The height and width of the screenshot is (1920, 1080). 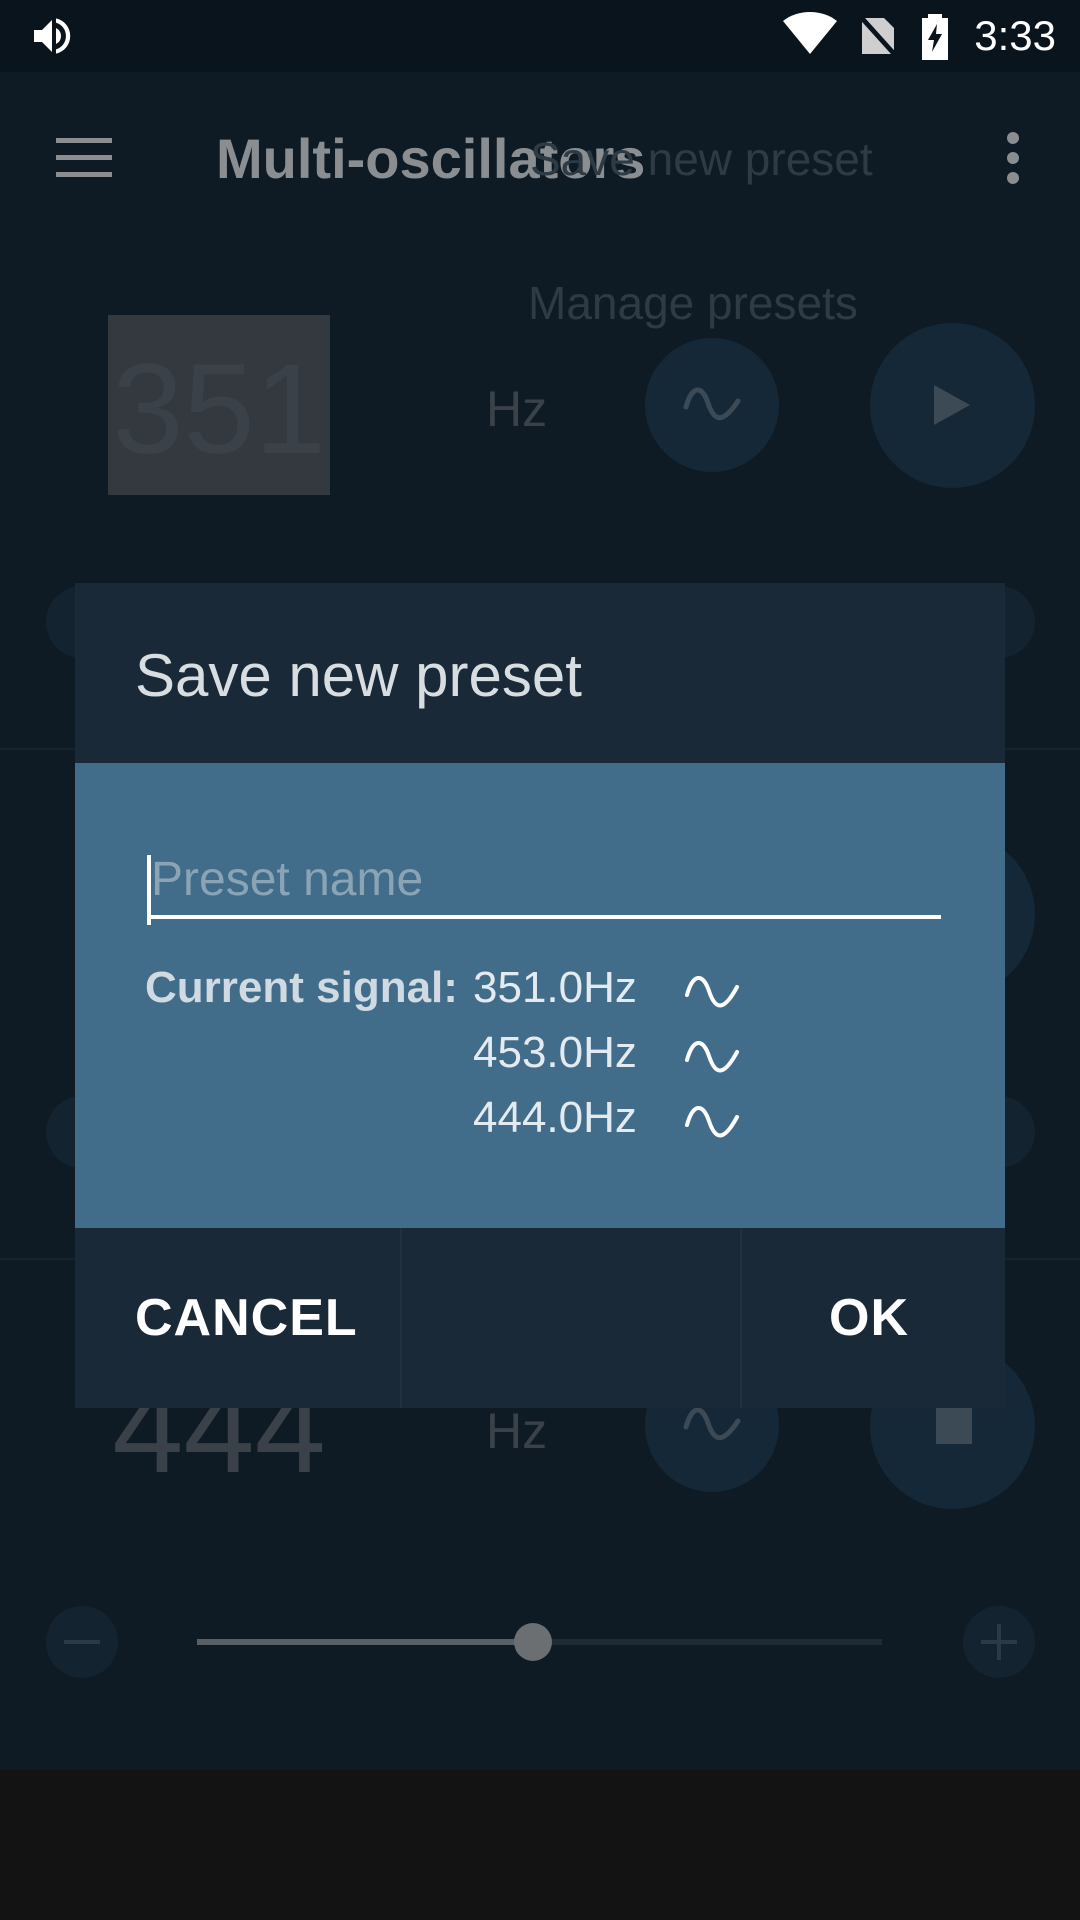 What do you see at coordinates (540, 36) in the screenshot?
I see `status-bar: 3:33` at bounding box center [540, 36].